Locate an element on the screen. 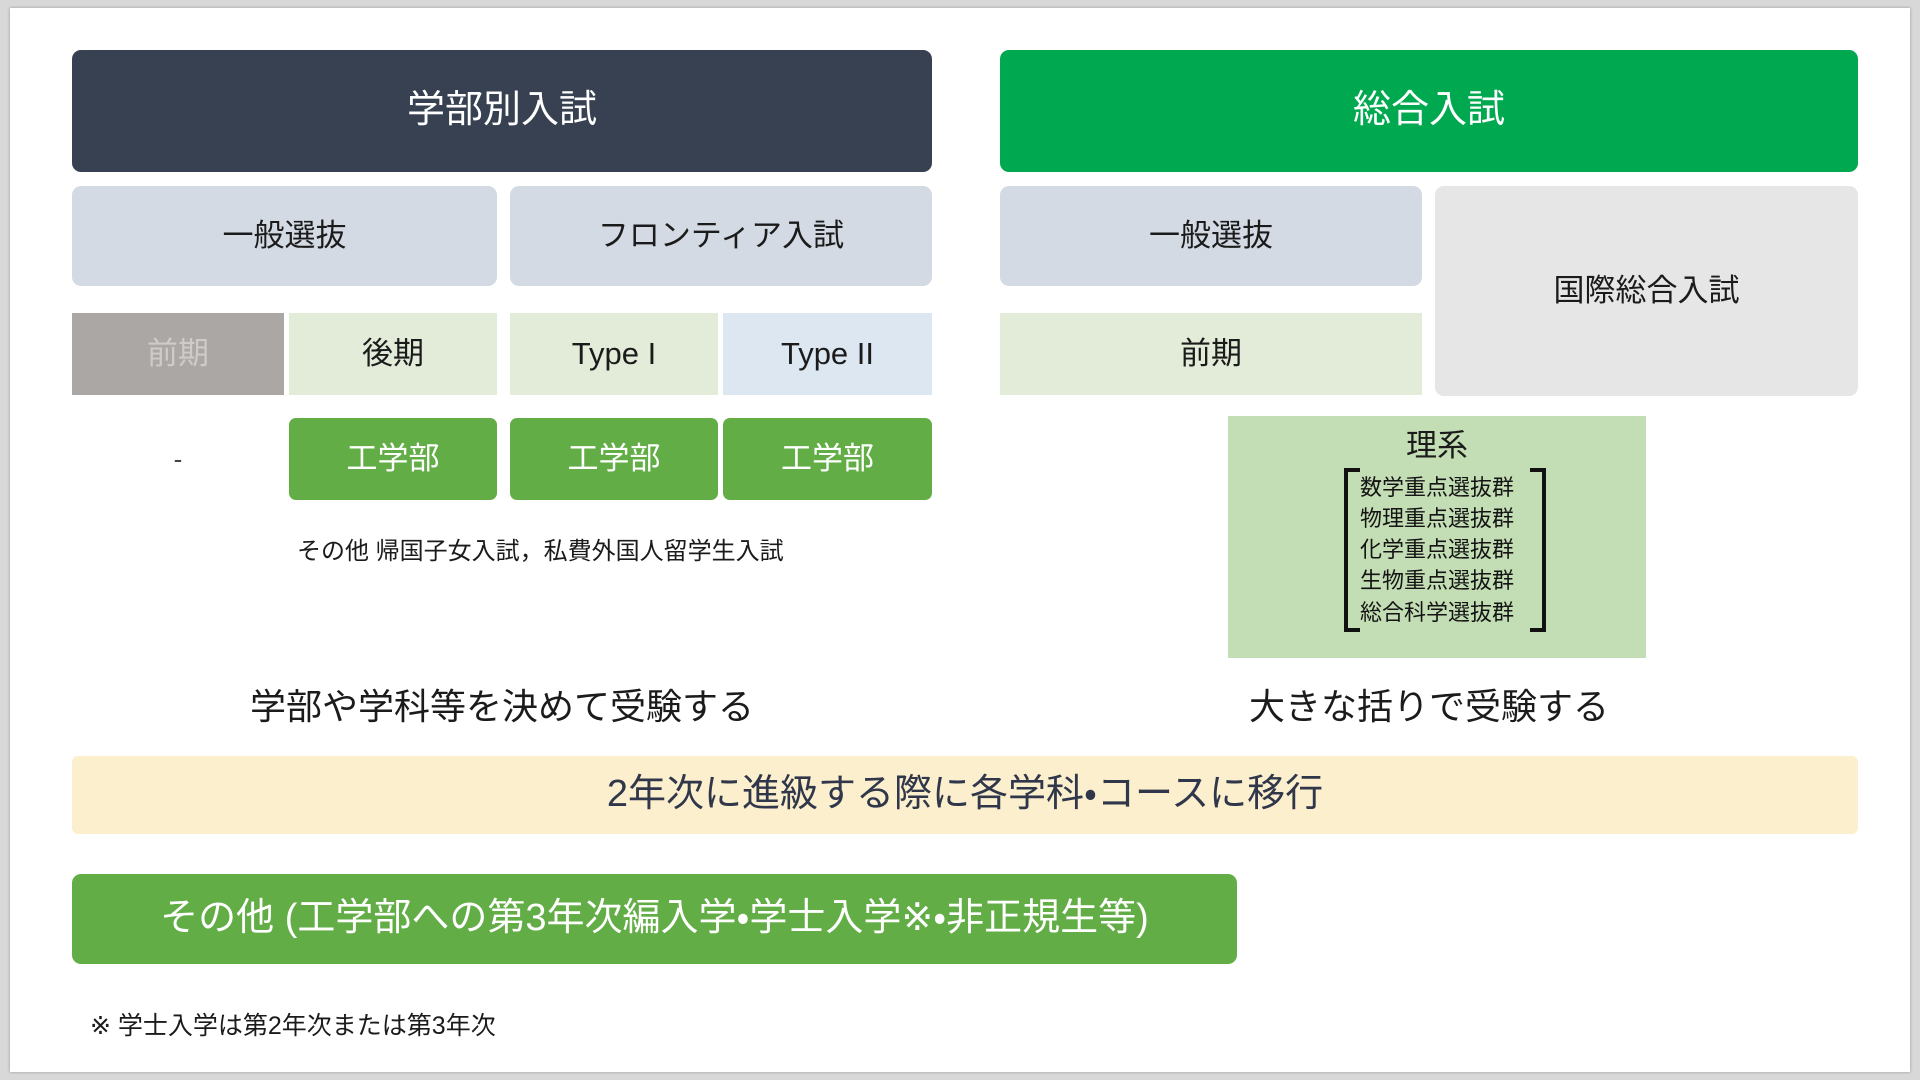  tier3-type-1: Type I is located at coordinates (614, 354).